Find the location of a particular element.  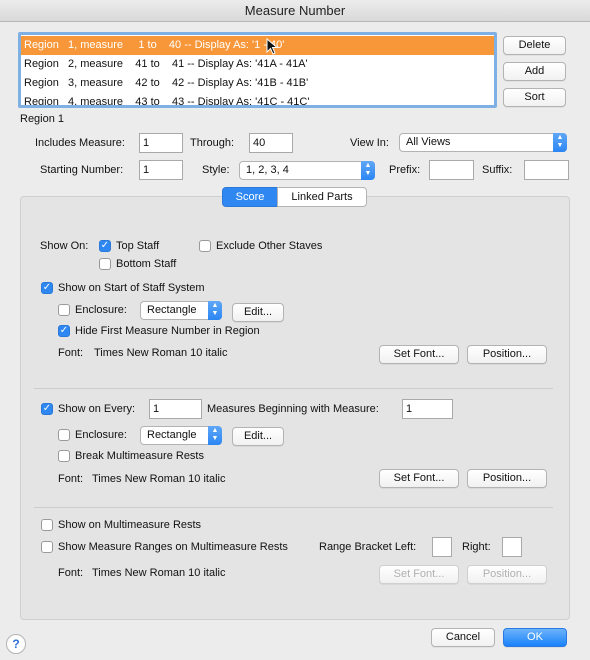

includes-measure-label: Includes Measure: is located at coordinates (80, 143).